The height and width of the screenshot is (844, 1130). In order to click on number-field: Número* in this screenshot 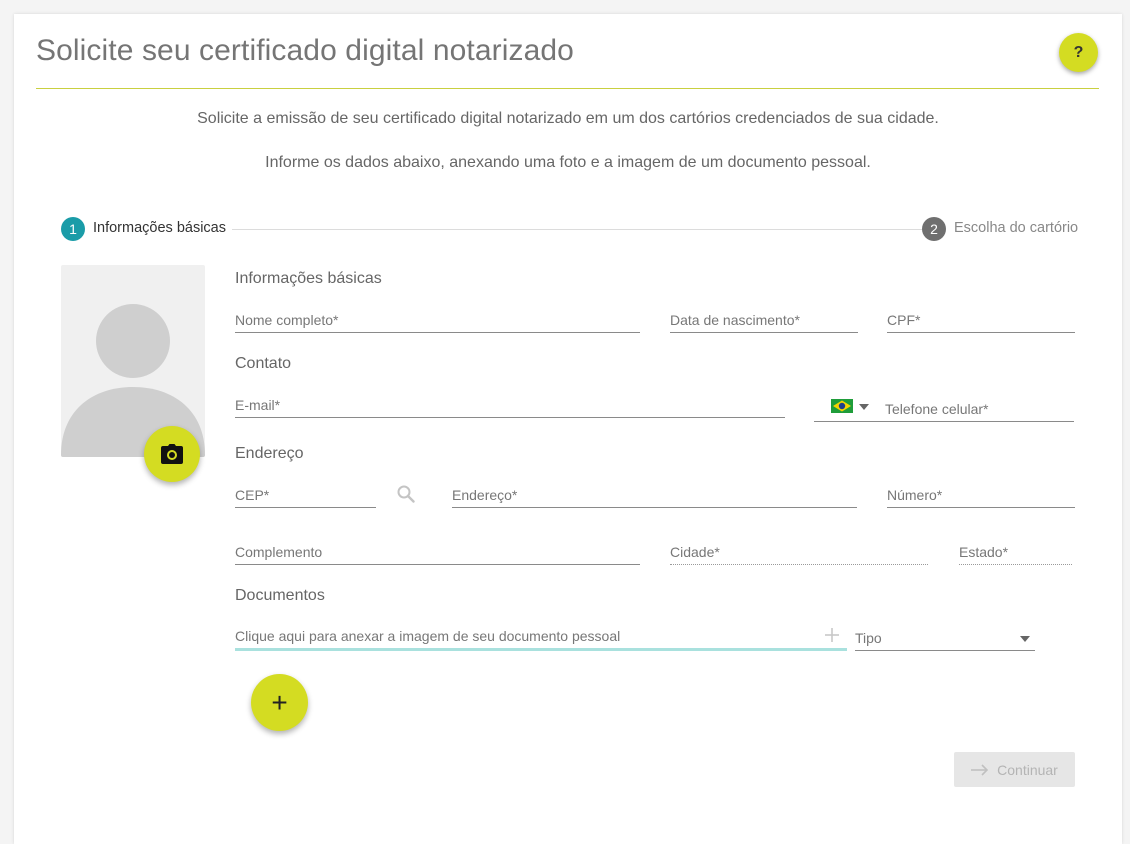, I will do `click(981, 495)`.